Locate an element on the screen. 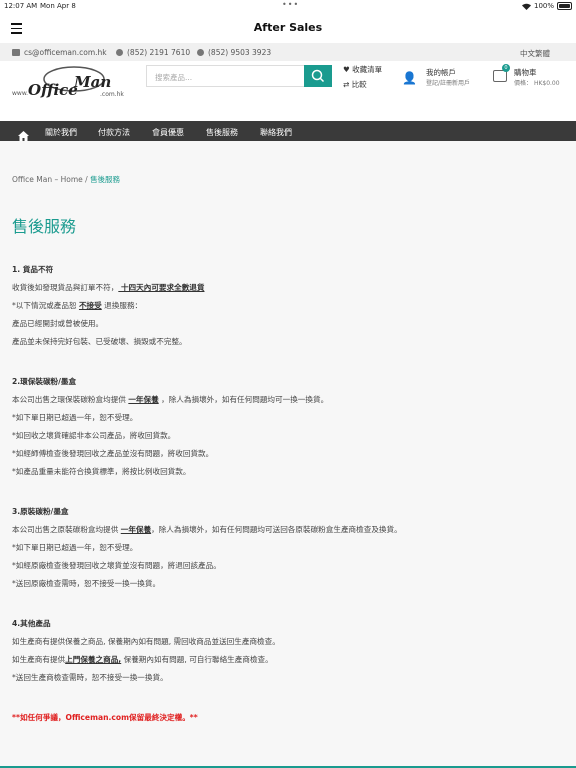  section-3-line-3: *如經原廠檢查後發現回收之壞貨並沒有問題，將退回該產品。 is located at coordinates (116, 565).